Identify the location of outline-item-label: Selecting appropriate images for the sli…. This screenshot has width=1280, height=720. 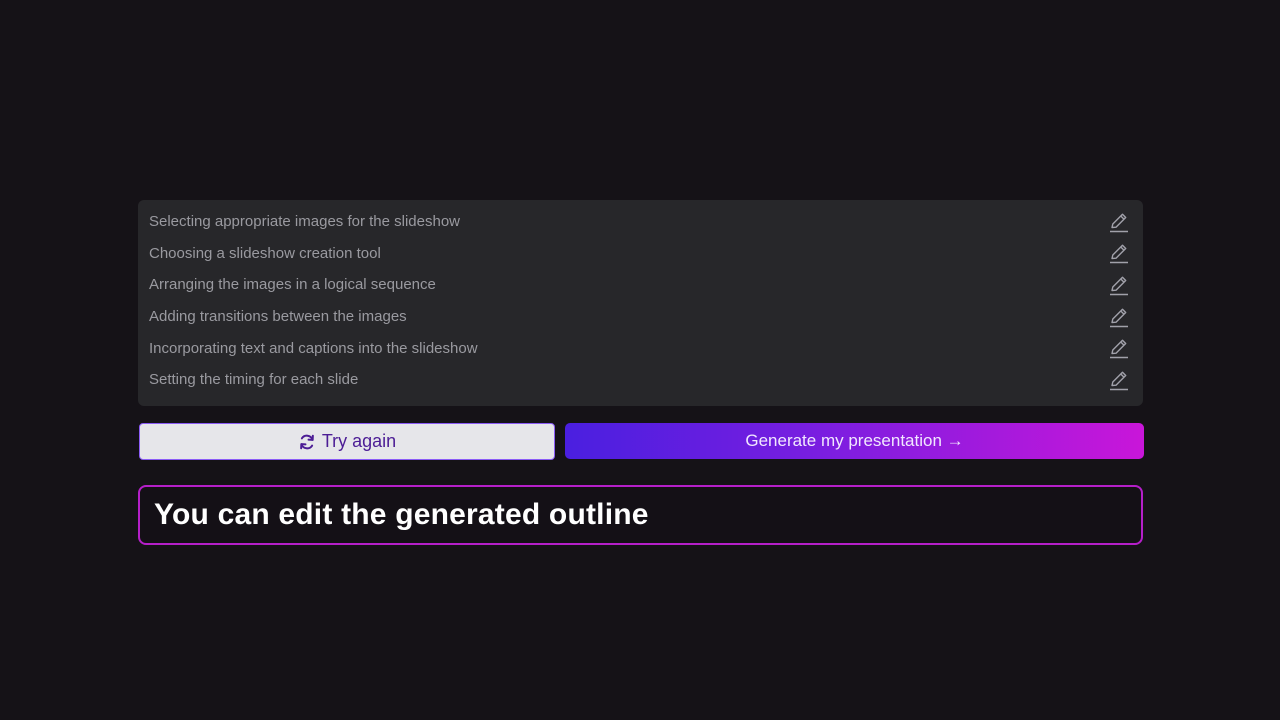
(628, 221).